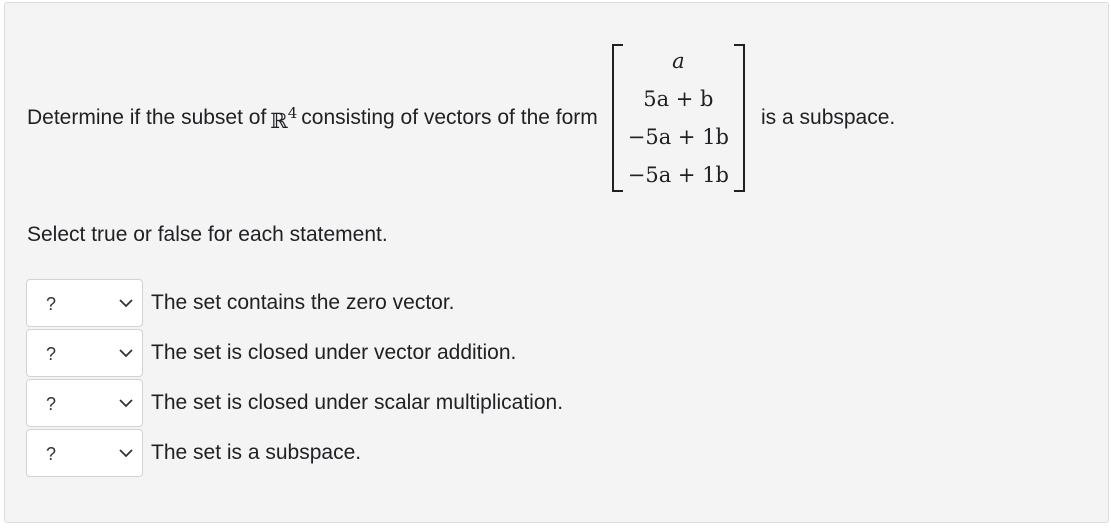  I want to click on vector-matrix: a 5a + b −5a + 1b −5a + 1b, so click(678, 118).